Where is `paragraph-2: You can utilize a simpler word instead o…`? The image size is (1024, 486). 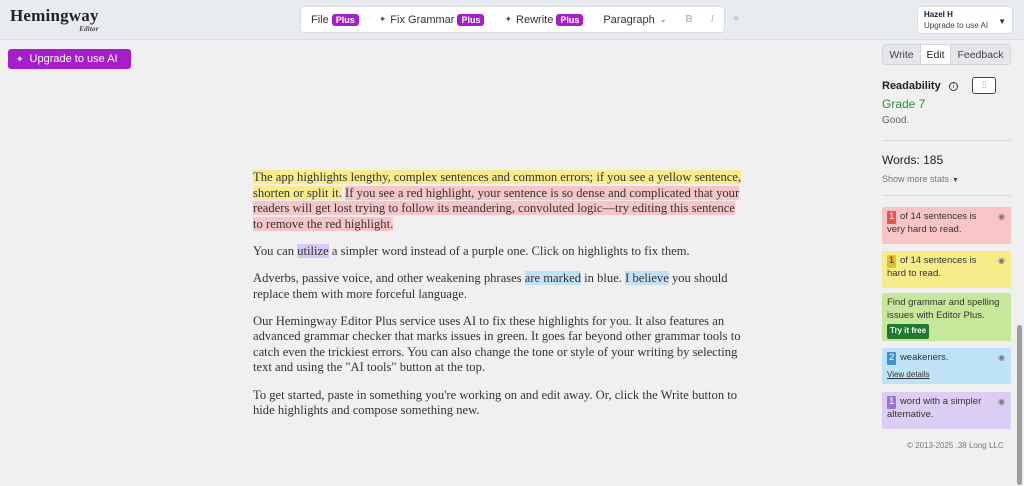 paragraph-2: You can utilize a simpler word instead o… is located at coordinates (499, 251).